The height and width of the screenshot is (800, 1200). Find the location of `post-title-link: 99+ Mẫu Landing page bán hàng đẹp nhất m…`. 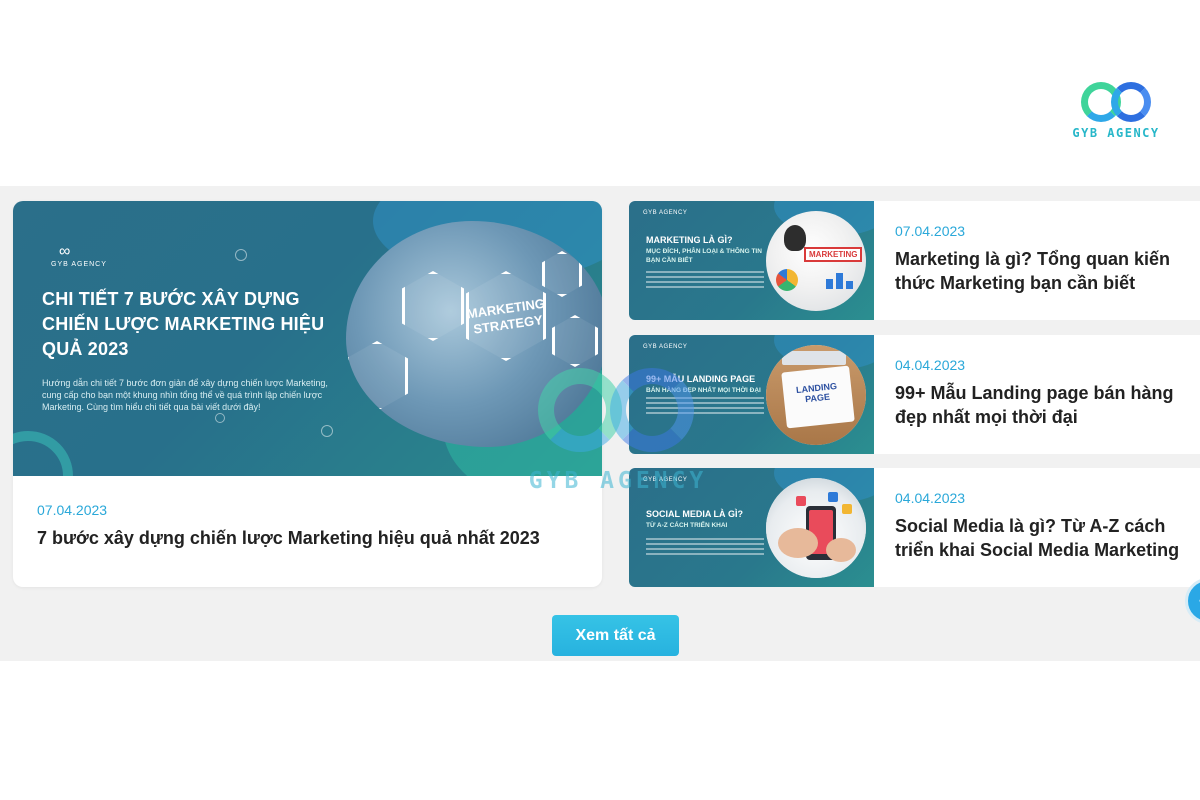

post-title-link: 99+ Mẫu Landing page bán hàng đẹp nhất m… is located at coordinates (1045, 405).